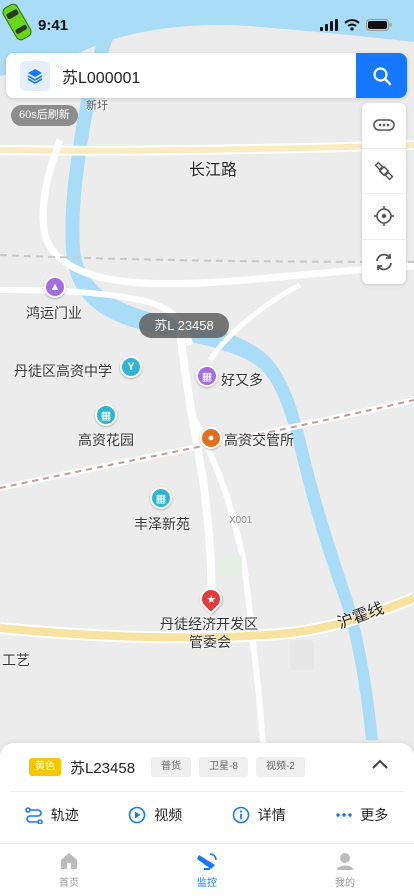  Describe the element at coordinates (45, 767) in the screenshot. I see `plate-color-badge: 黄色` at that location.